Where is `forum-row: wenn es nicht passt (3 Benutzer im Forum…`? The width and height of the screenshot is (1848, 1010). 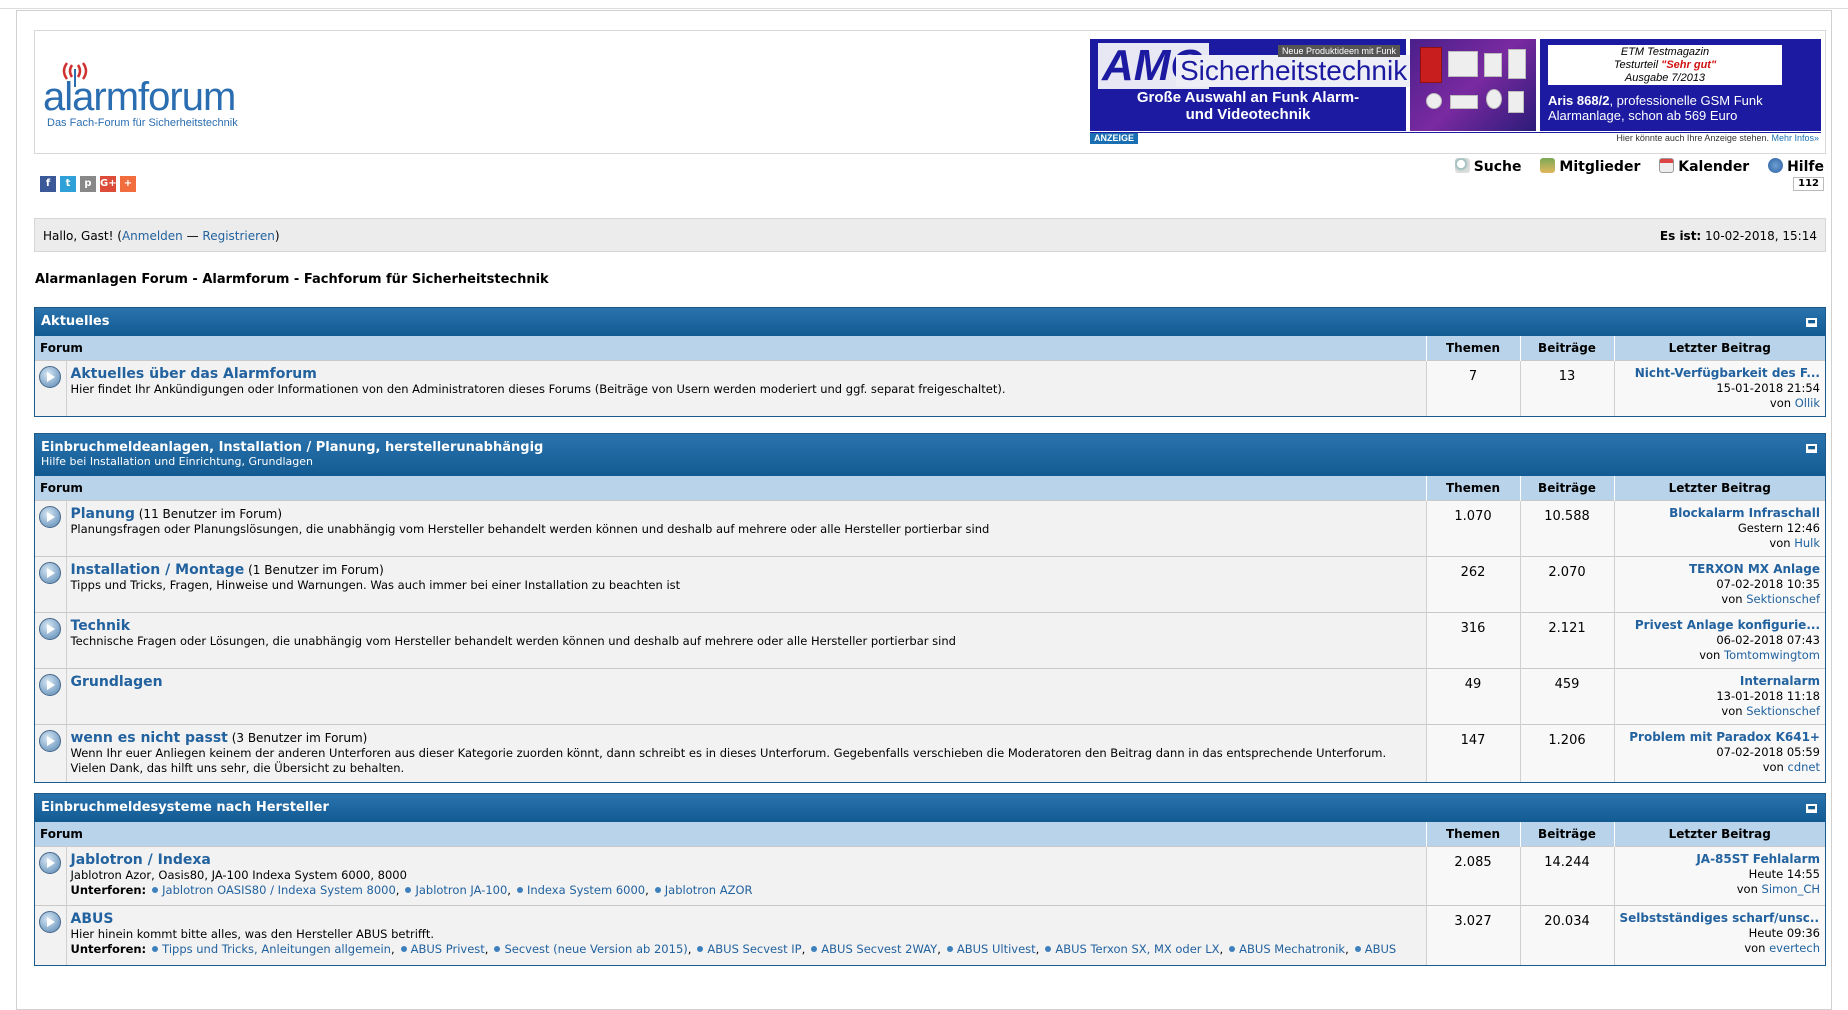 forum-row: wenn es nicht passt (3 Benutzer im Forum… is located at coordinates (930, 752).